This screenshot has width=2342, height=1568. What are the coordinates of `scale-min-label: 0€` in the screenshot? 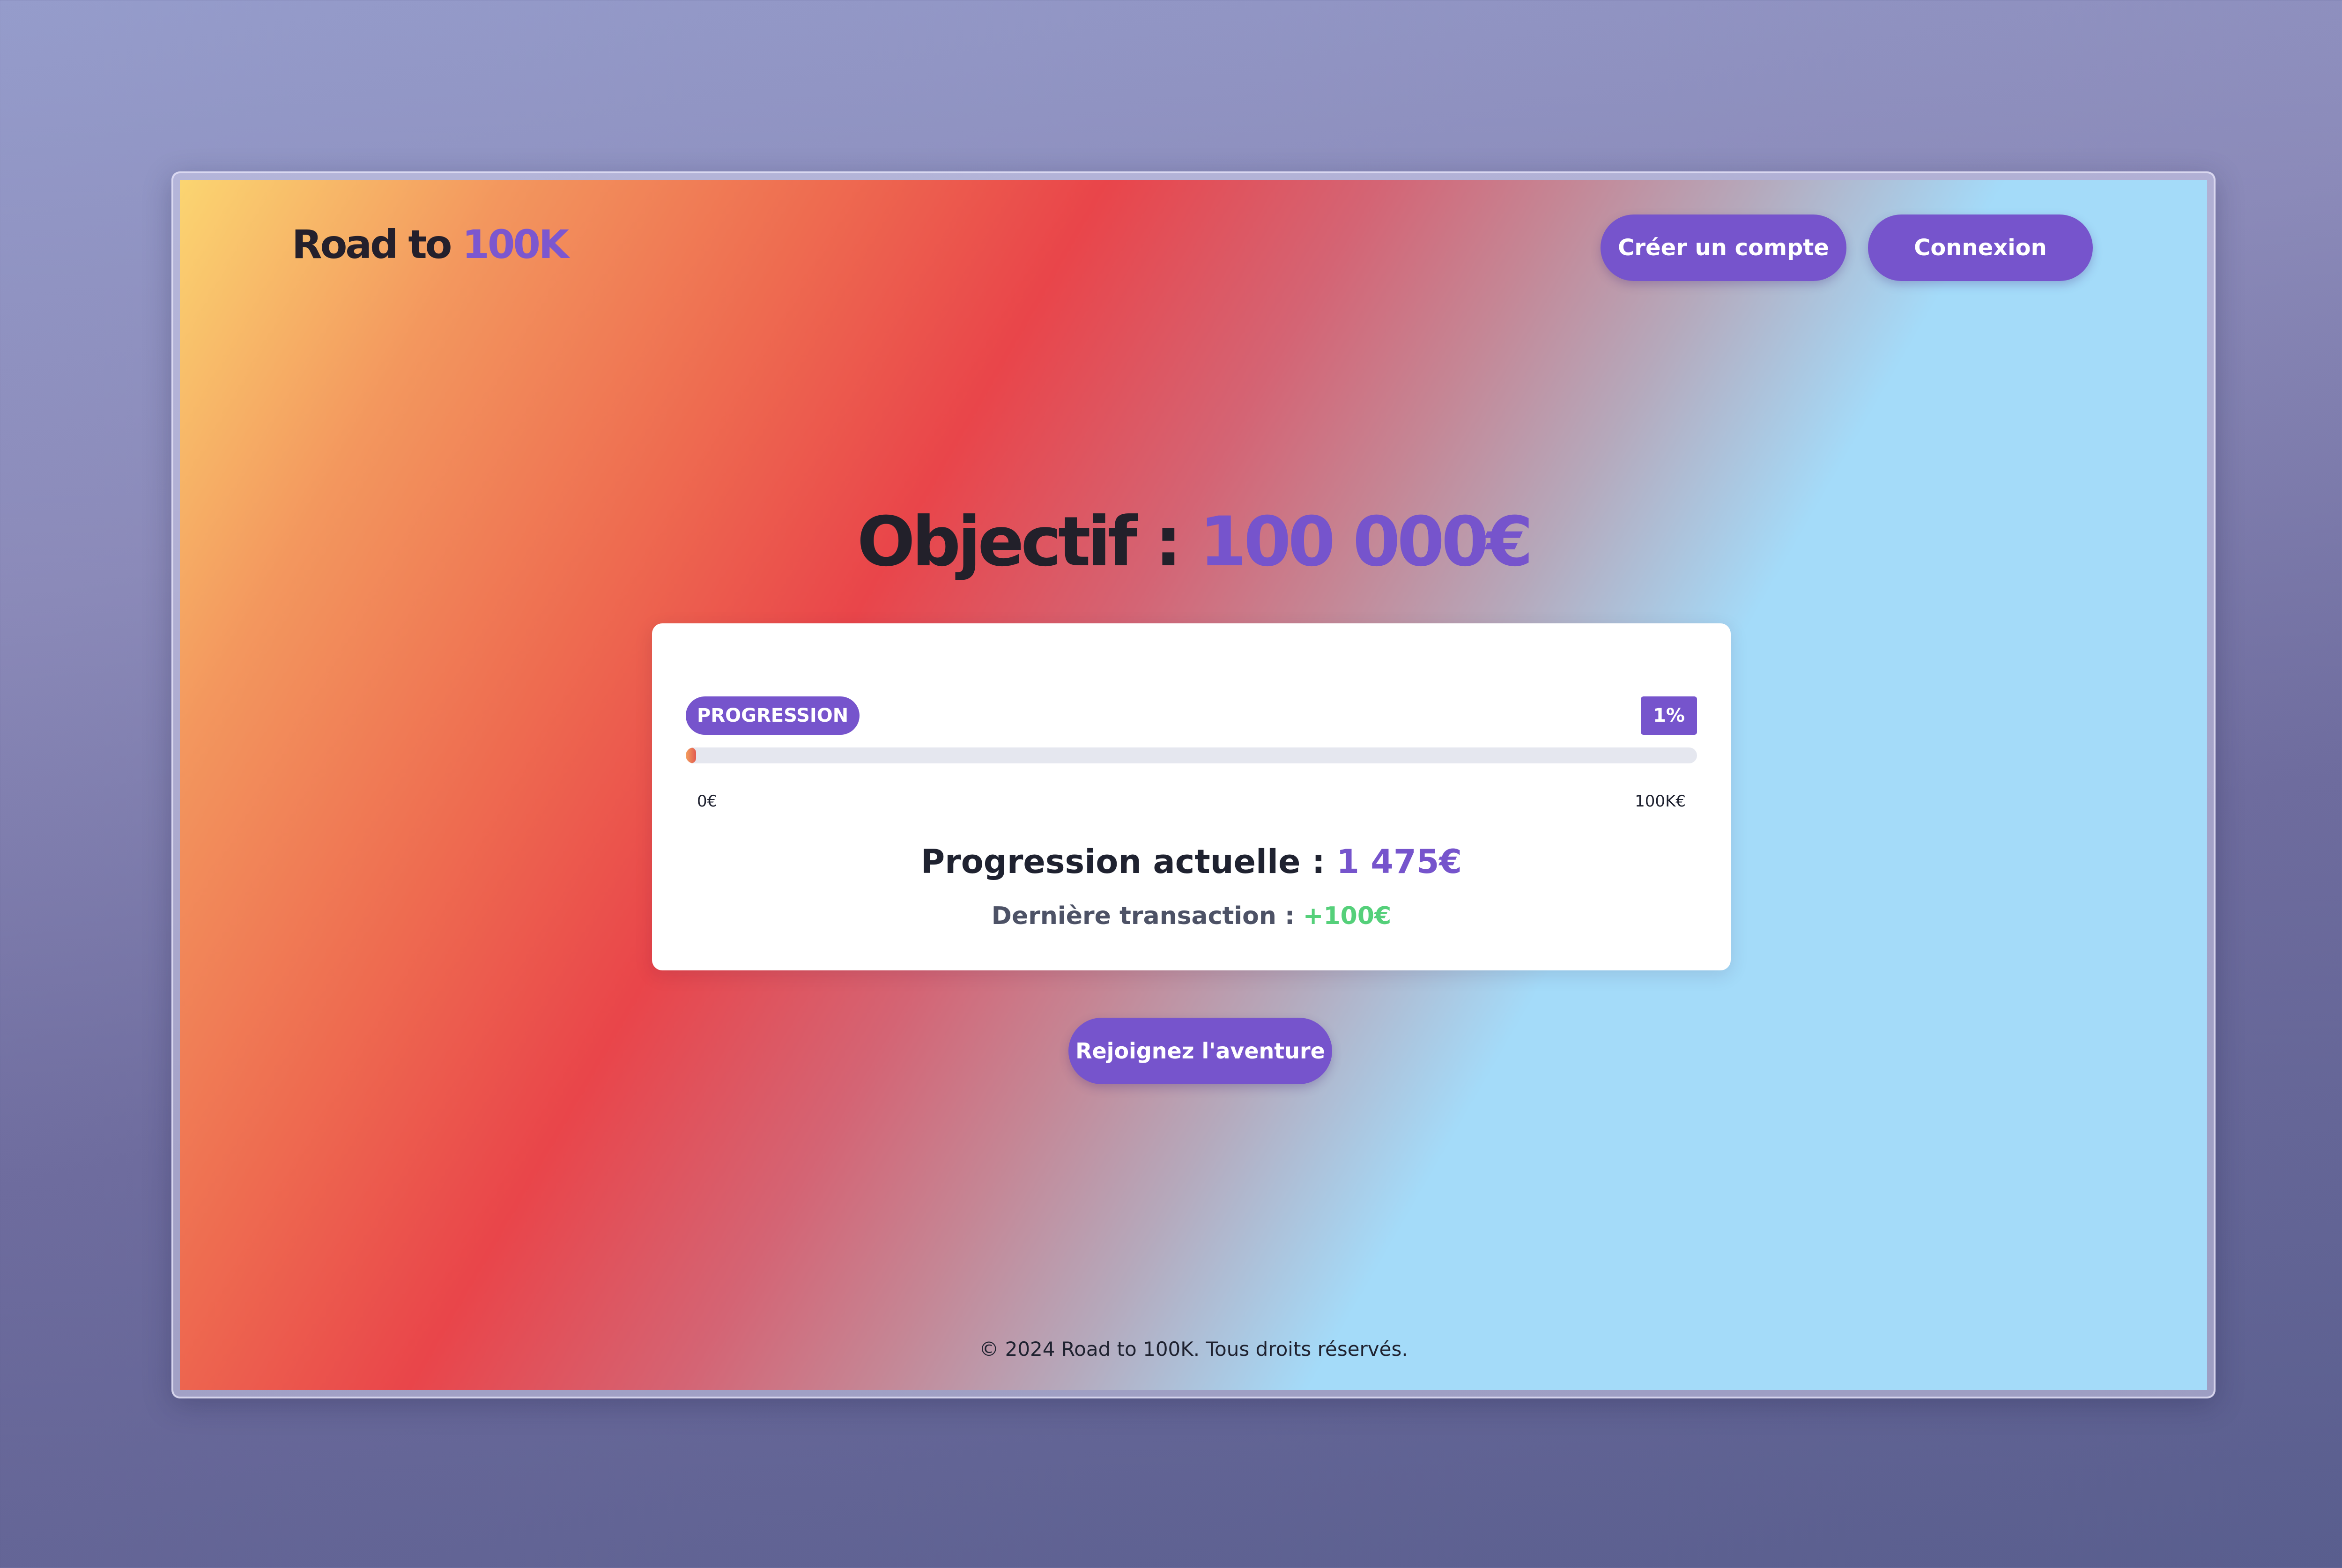 It's located at (707, 801).